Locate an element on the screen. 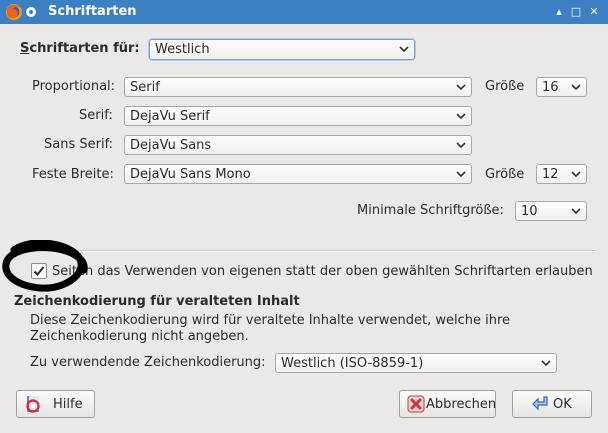  monospace-label: Feste Breite: is located at coordinates (73, 174).